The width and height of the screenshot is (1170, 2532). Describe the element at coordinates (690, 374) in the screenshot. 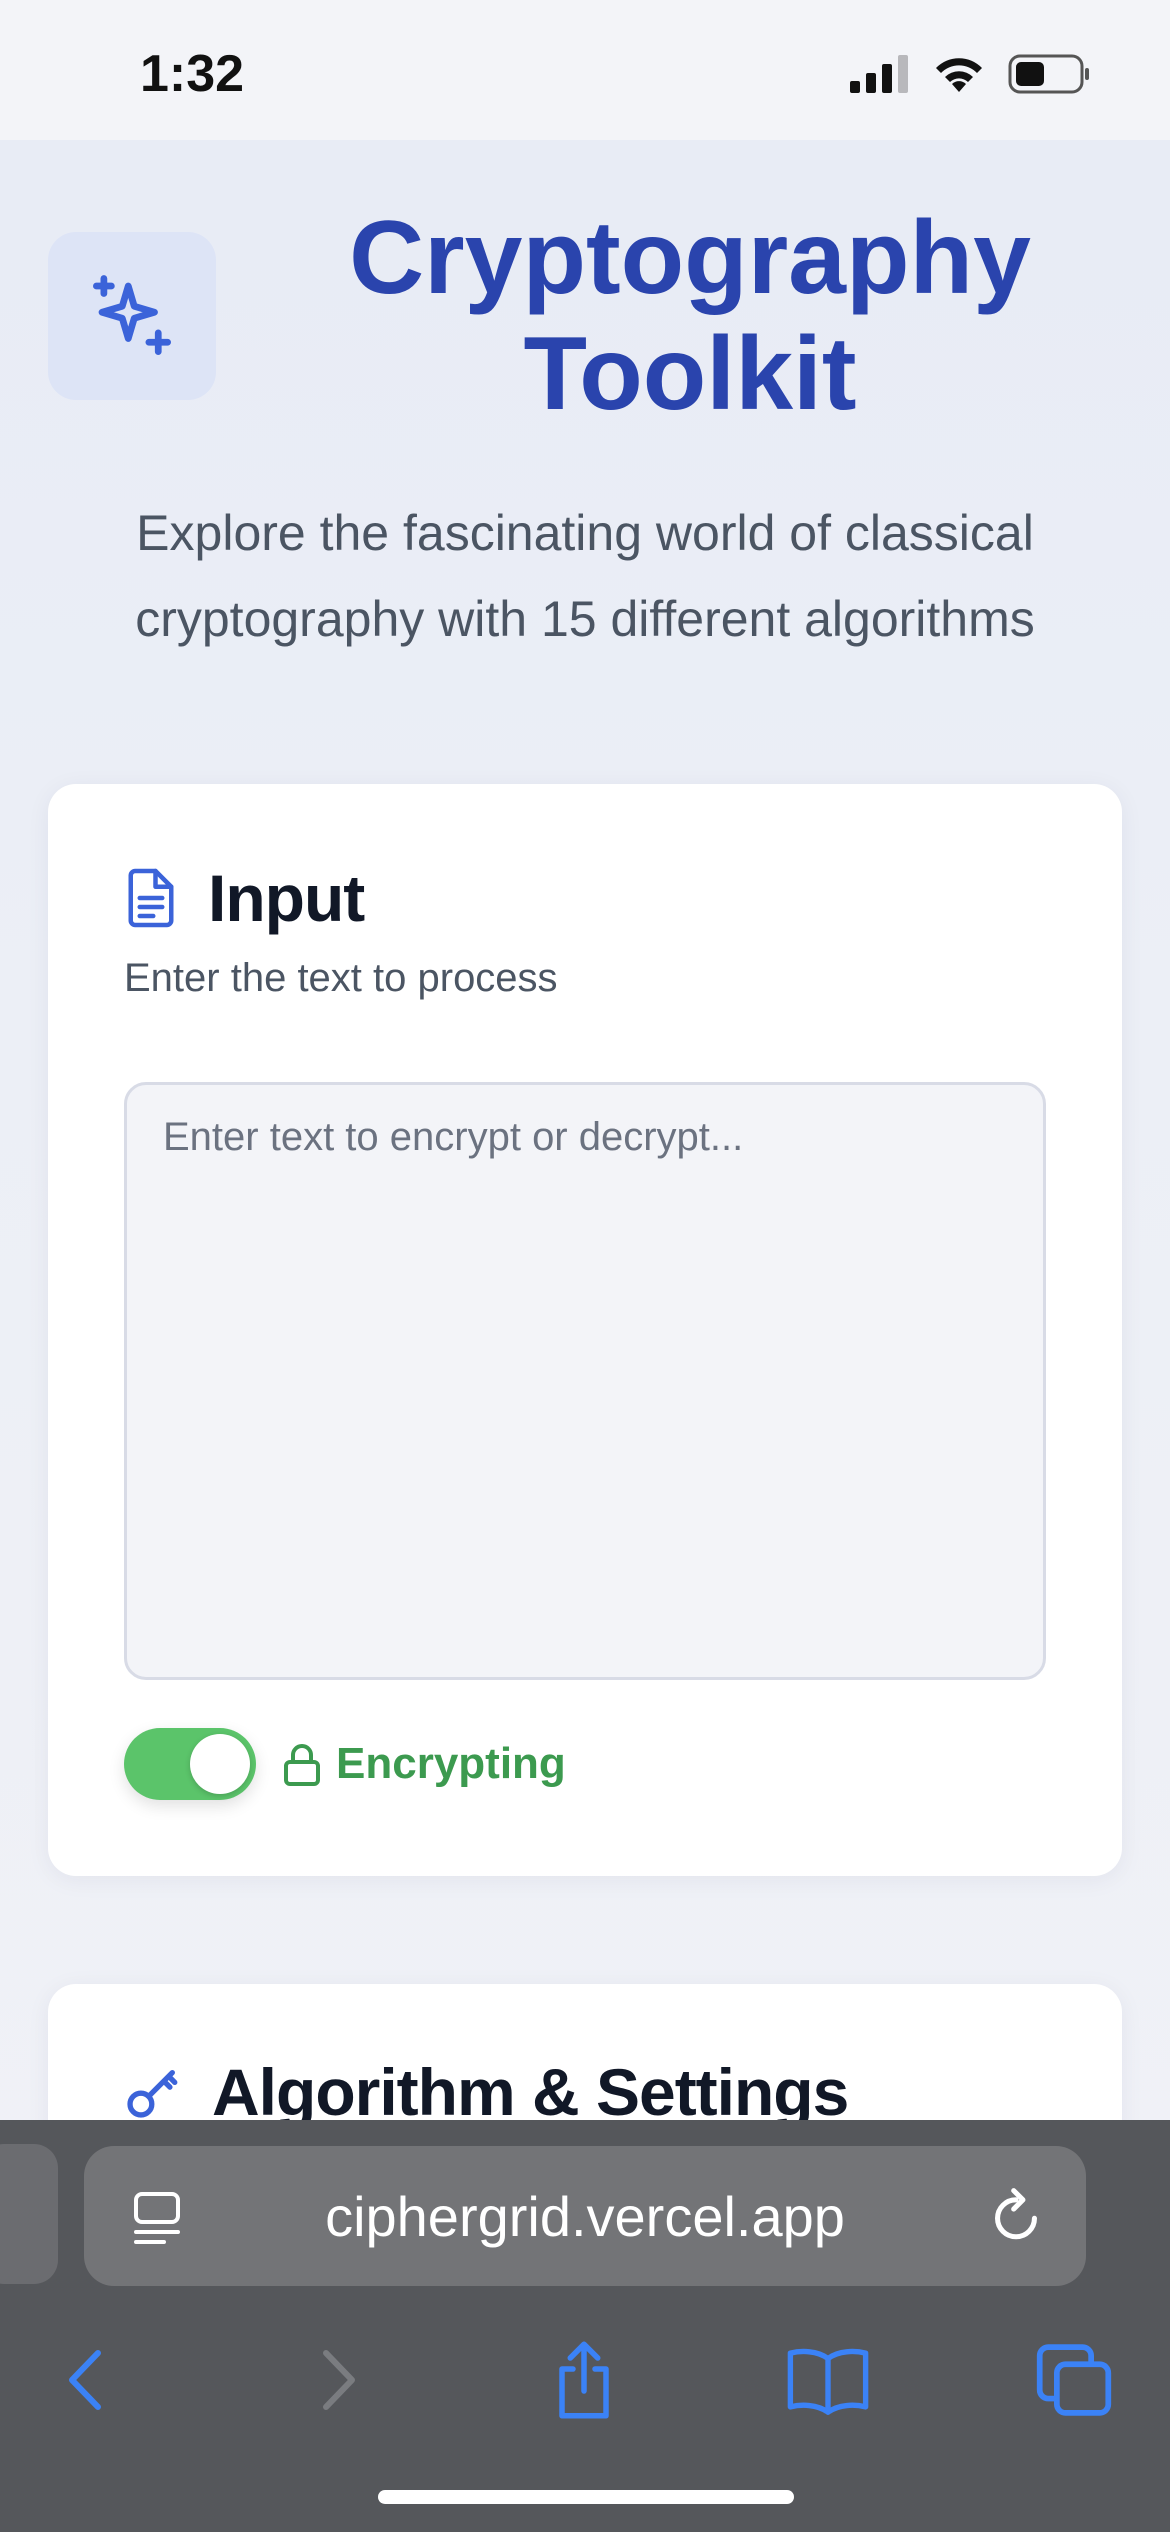

I see `page-title-line2: Toolkit` at that location.